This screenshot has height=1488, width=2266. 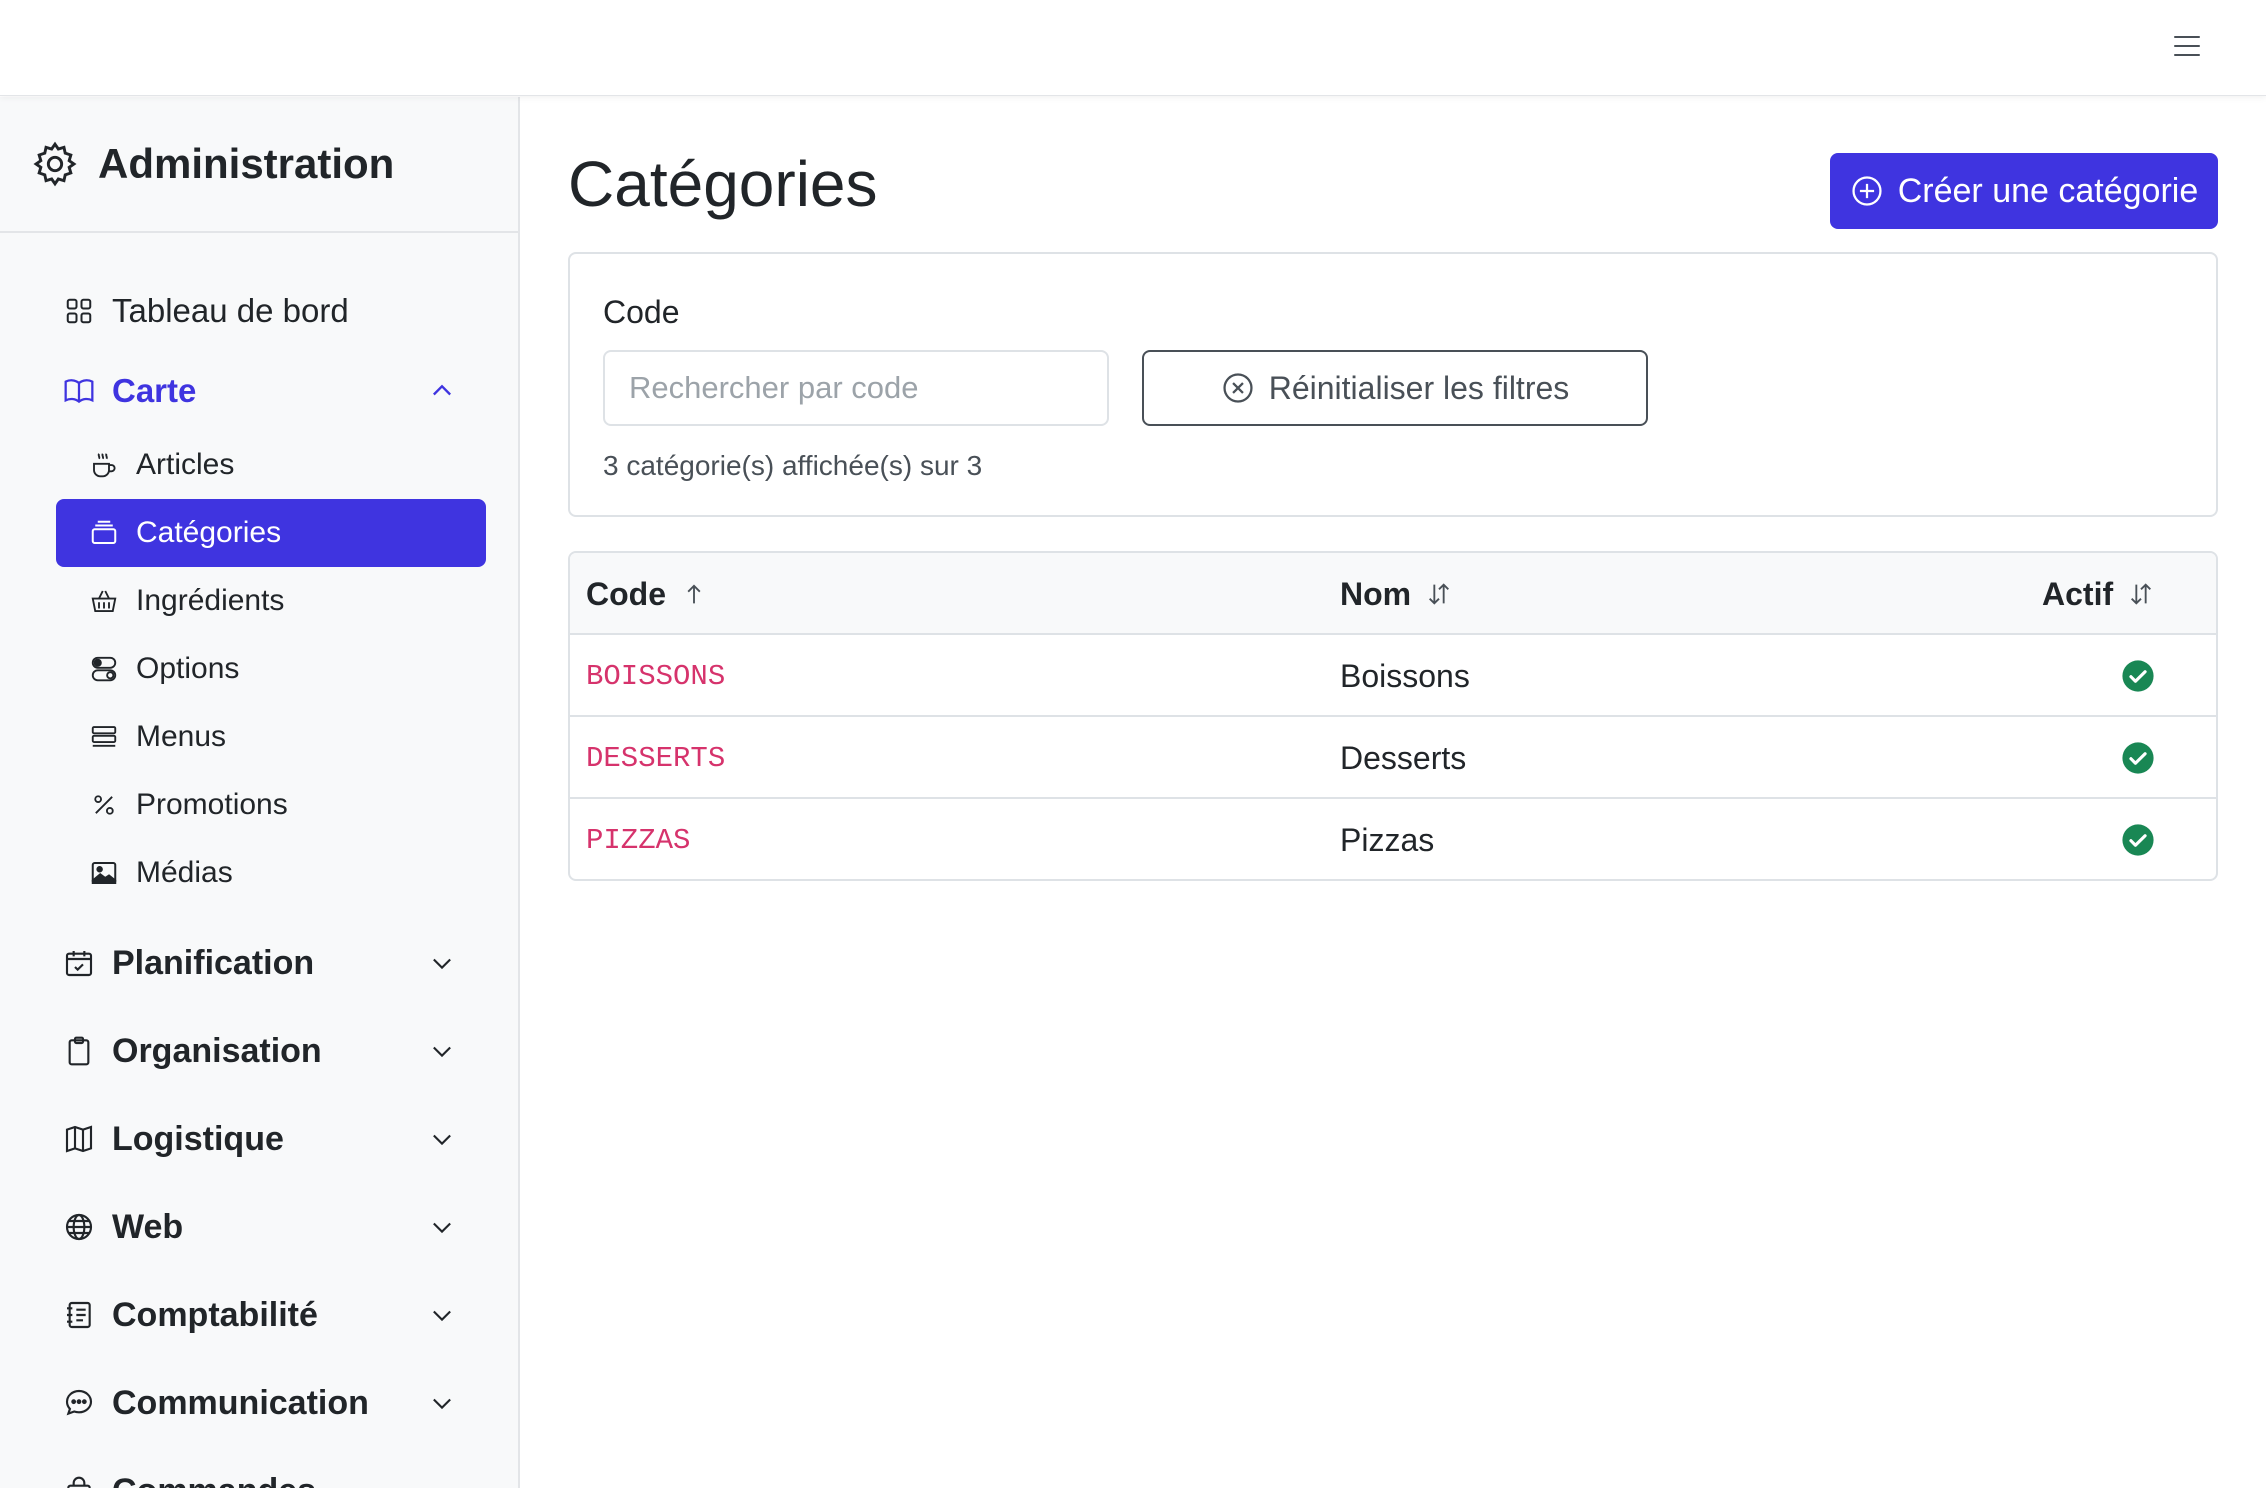 What do you see at coordinates (638, 840) in the screenshot?
I see `category-code: PIZZAS` at bounding box center [638, 840].